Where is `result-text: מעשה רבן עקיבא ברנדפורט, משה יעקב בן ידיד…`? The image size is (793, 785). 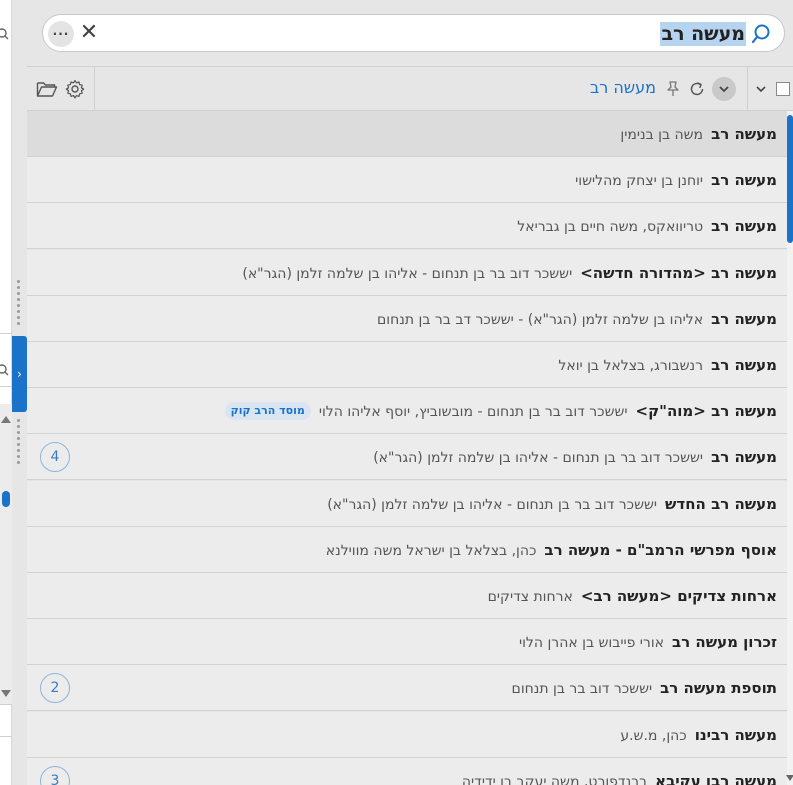
result-text: מעשה רבן עקיבא ברנדפורט, משה יעקב בן ידיד… is located at coordinates (619, 771).